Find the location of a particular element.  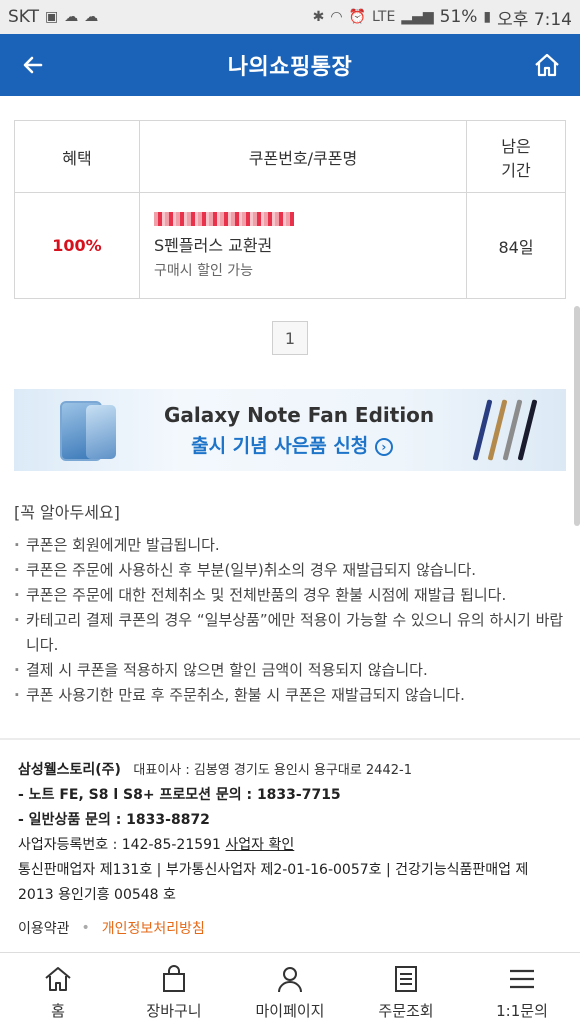

benefit-cell: 100% is located at coordinates (77, 245).